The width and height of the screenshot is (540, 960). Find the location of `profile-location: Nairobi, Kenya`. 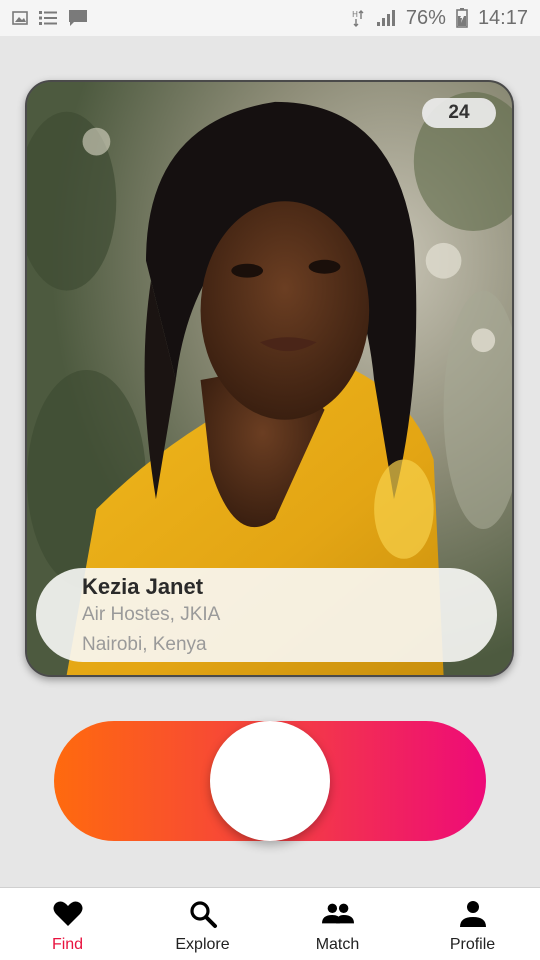

profile-location: Nairobi, Kenya is located at coordinates (144, 644).